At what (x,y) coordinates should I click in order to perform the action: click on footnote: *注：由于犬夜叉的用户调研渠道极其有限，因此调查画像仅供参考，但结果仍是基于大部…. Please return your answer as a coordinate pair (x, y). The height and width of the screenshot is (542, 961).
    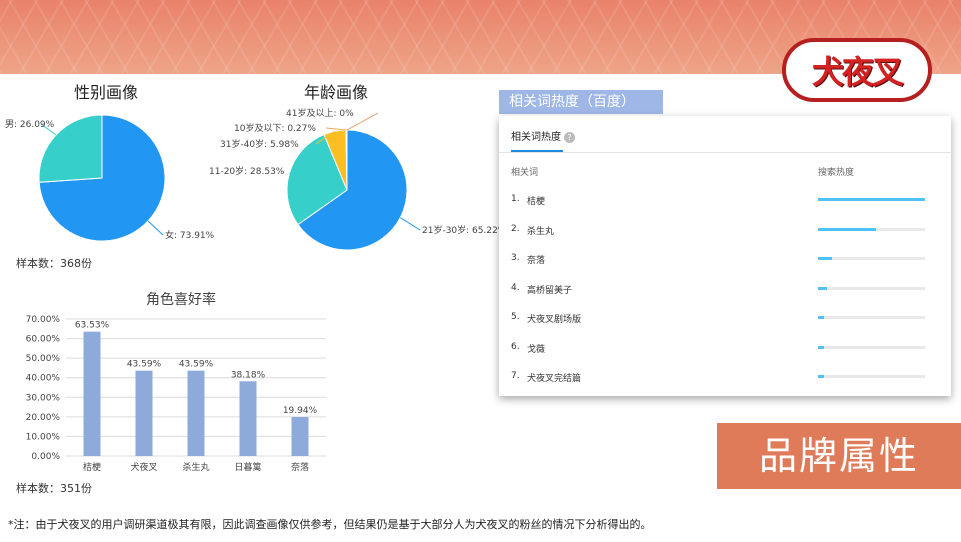
    Looking at the image, I should click on (330, 524).